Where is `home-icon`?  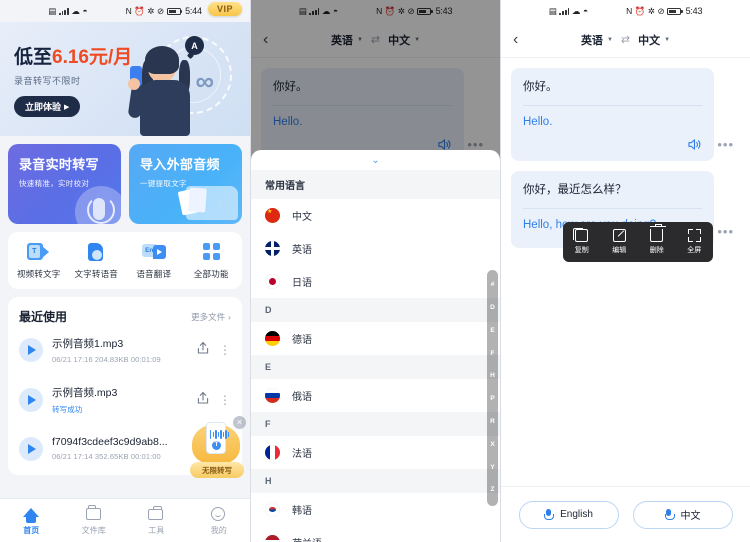 home-icon is located at coordinates (31, 514).